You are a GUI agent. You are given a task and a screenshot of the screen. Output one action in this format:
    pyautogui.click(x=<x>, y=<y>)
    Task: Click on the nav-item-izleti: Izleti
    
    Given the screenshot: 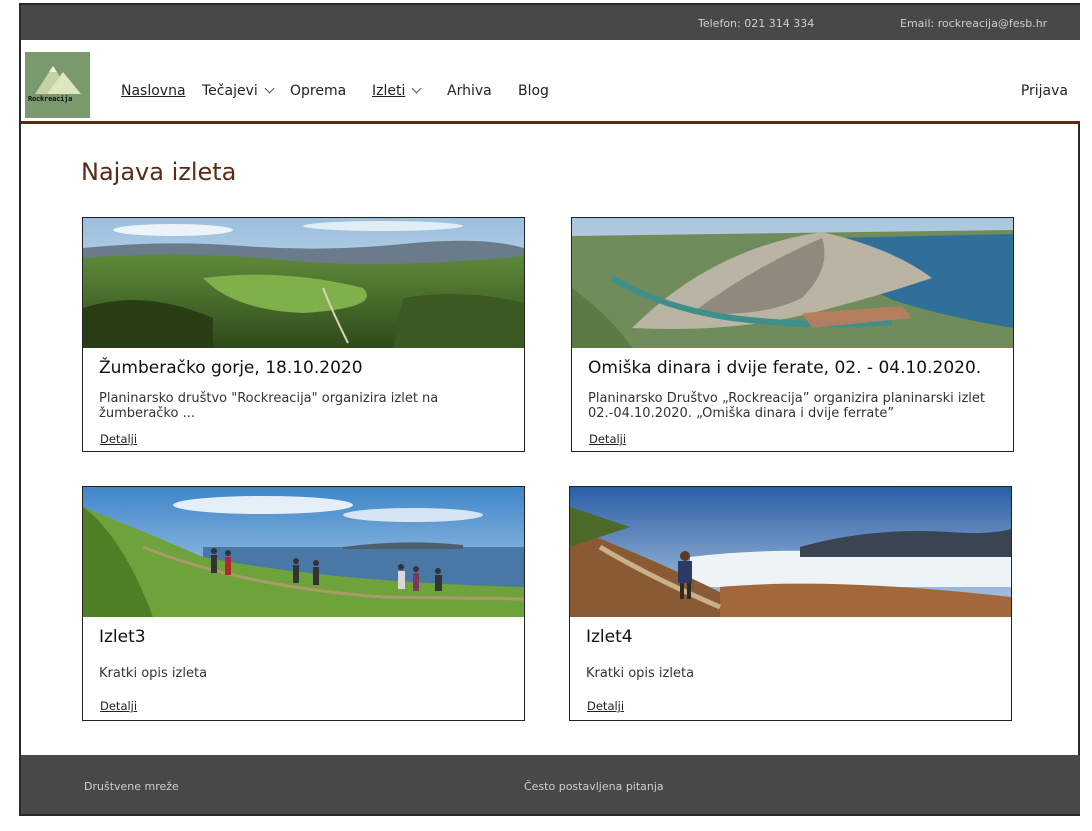 What is the action you would take?
    pyautogui.click(x=397, y=91)
    